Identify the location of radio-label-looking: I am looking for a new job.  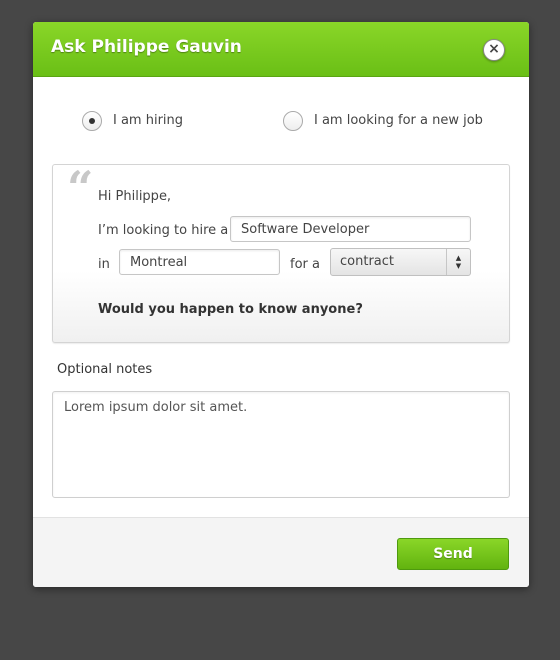
(398, 120).